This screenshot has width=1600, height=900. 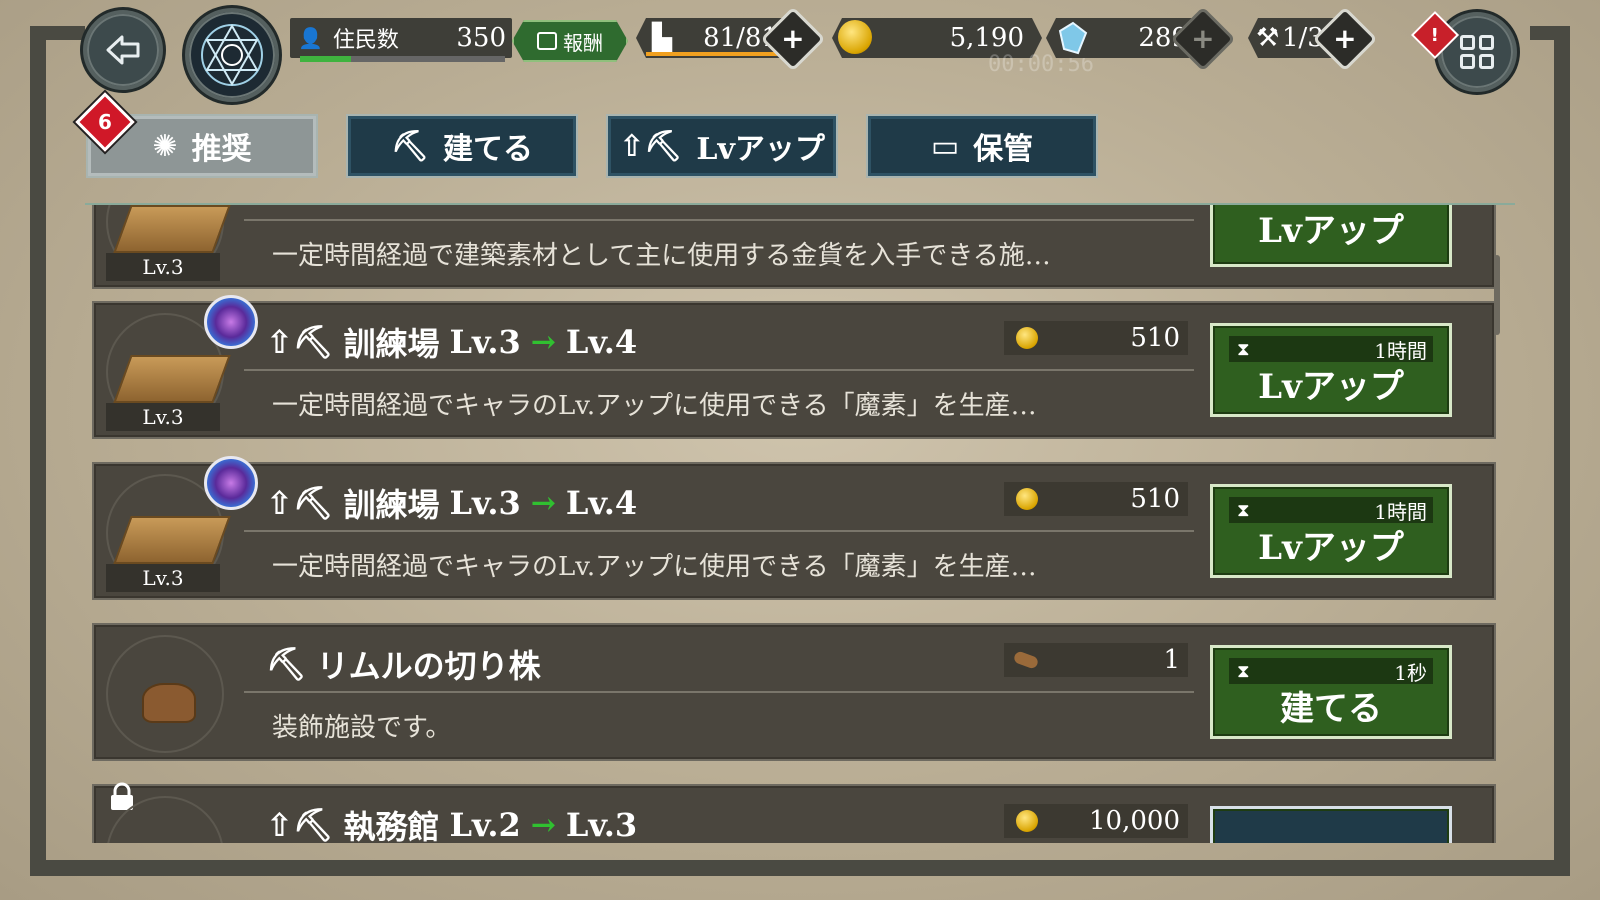 What do you see at coordinates (1003, 149) in the screenshot?
I see `tab-label: 保管` at bounding box center [1003, 149].